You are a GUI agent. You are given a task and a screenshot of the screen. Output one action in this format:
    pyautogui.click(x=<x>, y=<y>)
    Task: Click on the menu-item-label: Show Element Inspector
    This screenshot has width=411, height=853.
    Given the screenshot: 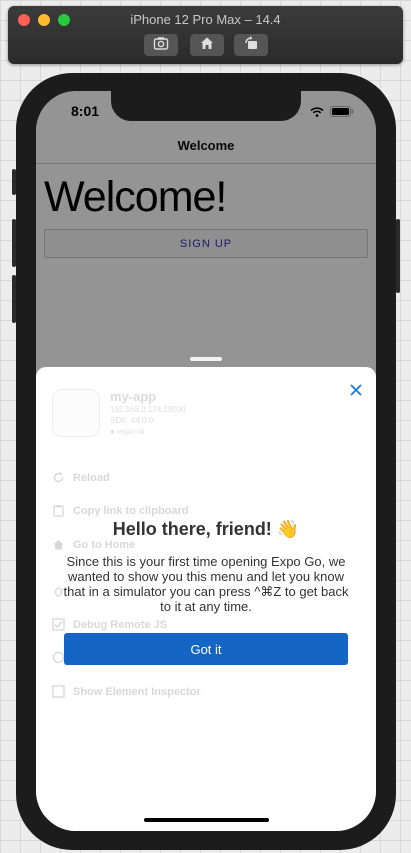 What is the action you would take?
    pyautogui.click(x=137, y=691)
    